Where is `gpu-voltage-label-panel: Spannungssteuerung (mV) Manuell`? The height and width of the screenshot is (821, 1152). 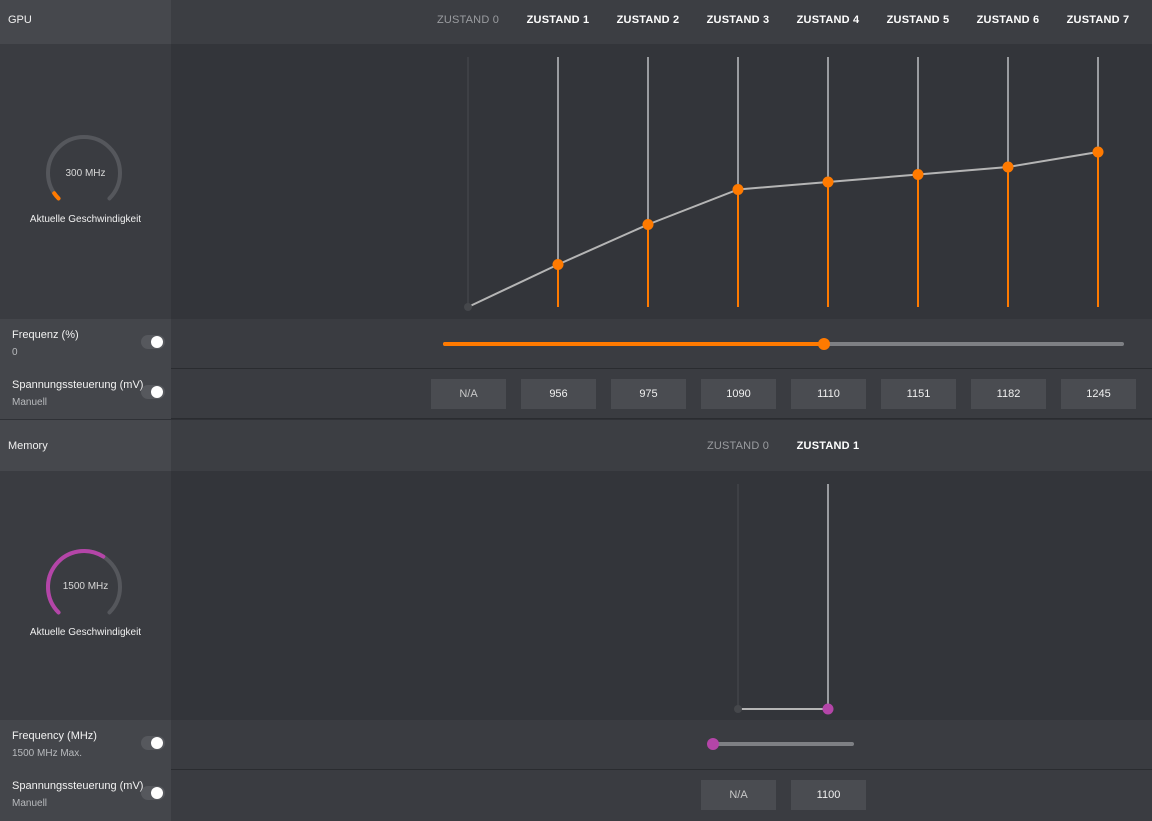
gpu-voltage-label-panel: Spannungssteuerung (mV) Manuell is located at coordinates (85, 394).